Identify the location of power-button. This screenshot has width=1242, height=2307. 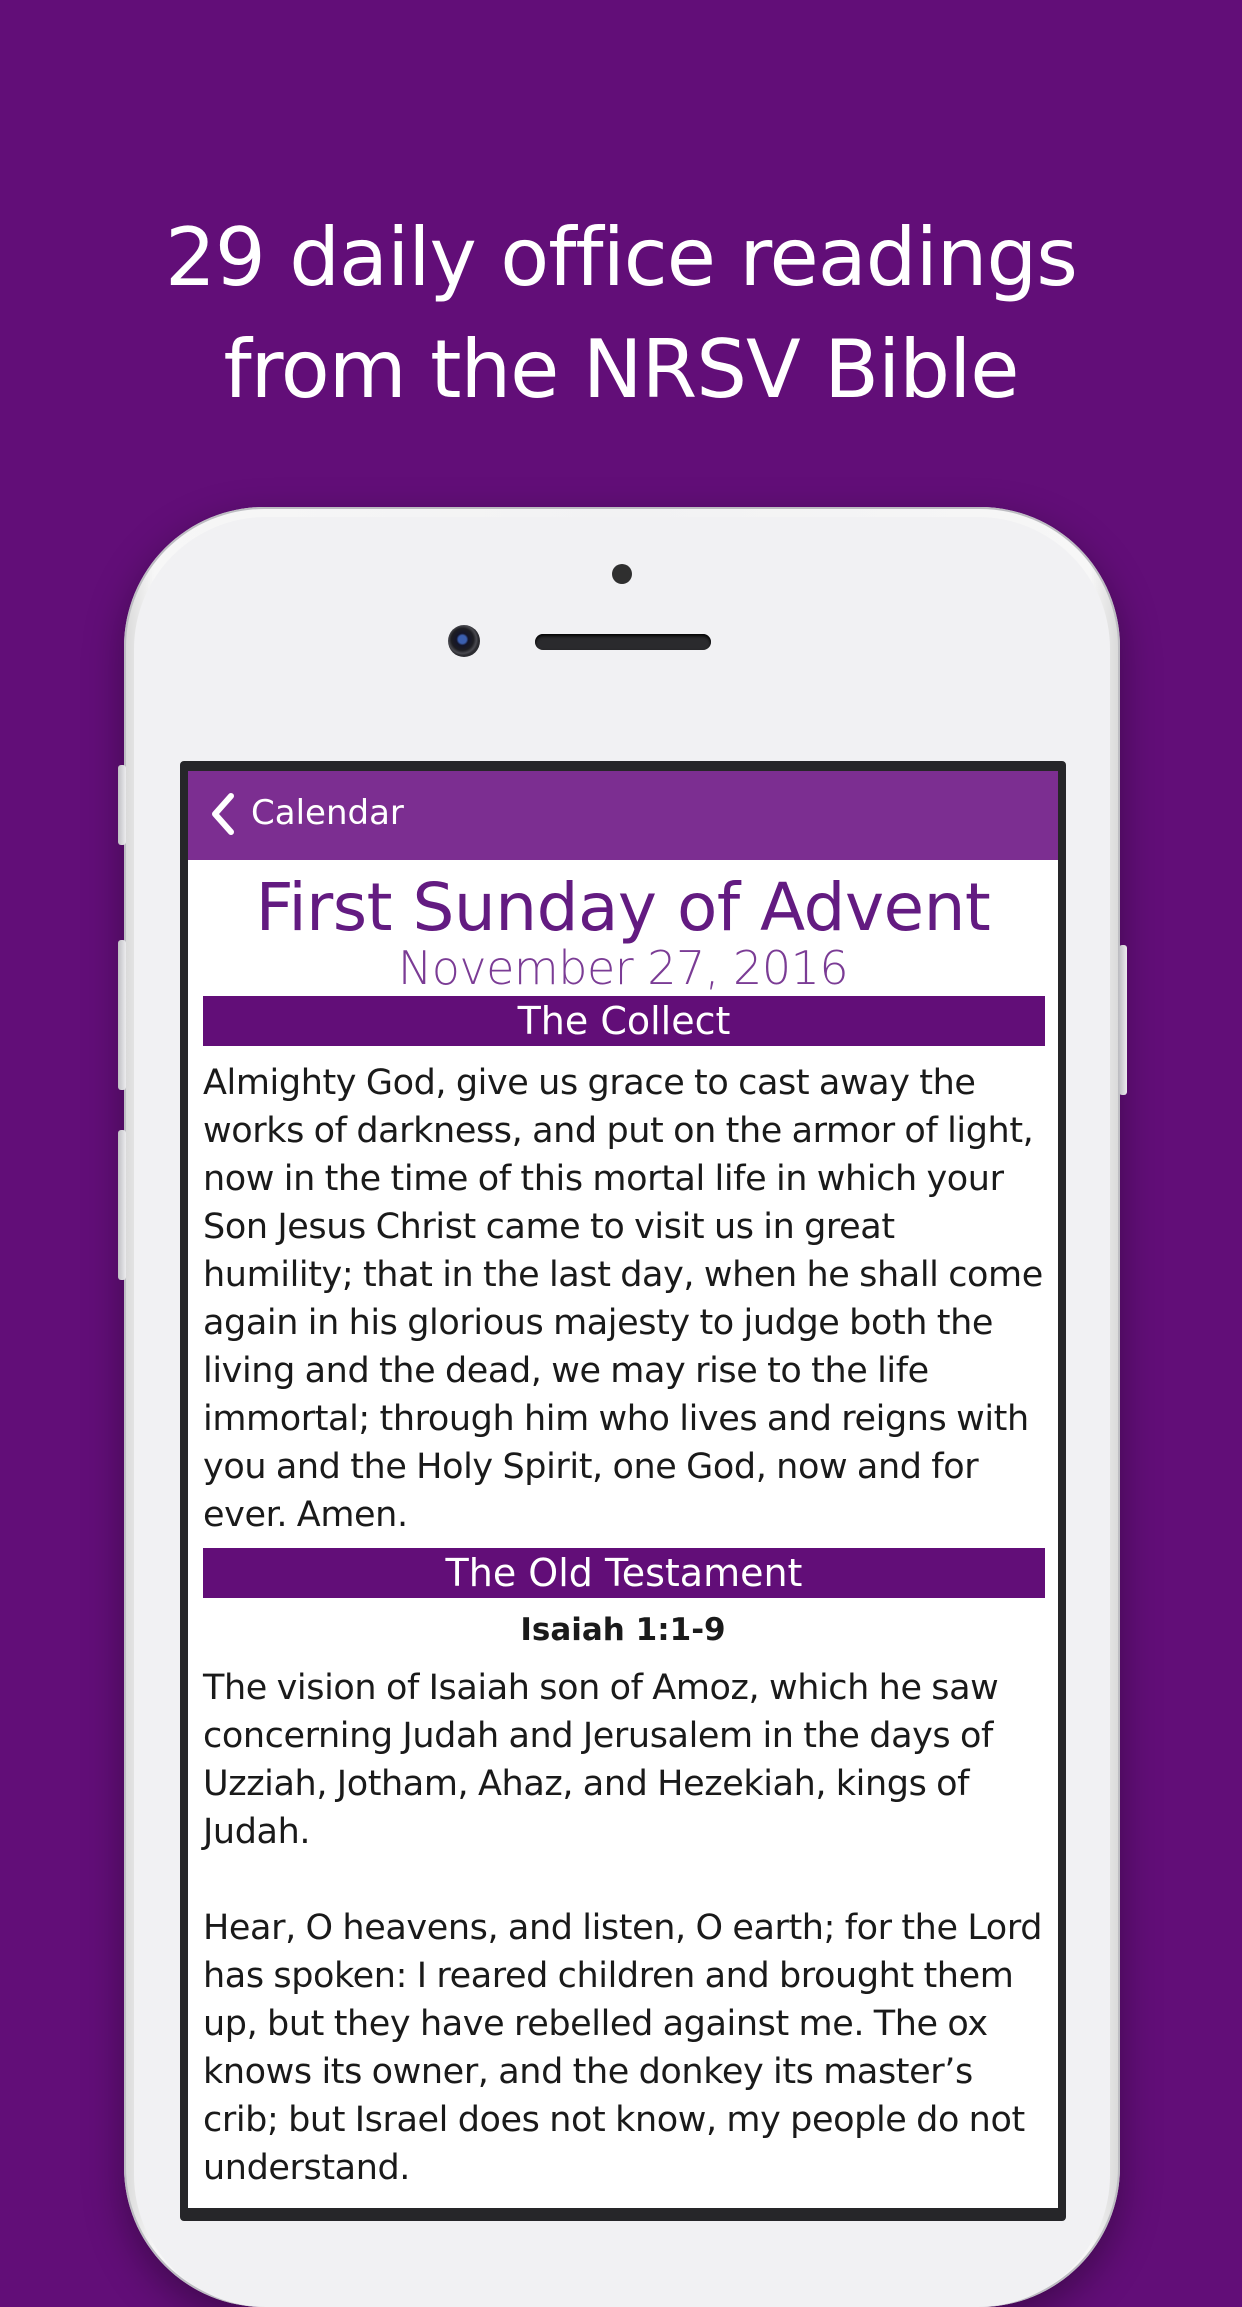
(1123, 1020).